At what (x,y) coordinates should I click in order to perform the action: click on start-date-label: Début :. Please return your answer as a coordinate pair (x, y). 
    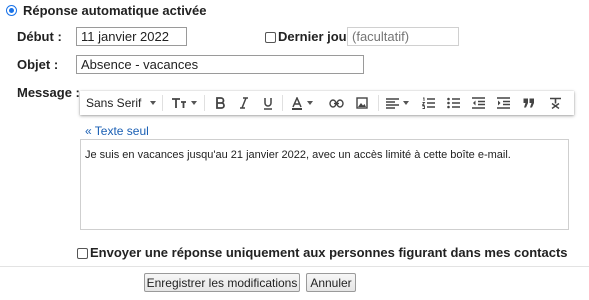
    Looking at the image, I should click on (39, 36).